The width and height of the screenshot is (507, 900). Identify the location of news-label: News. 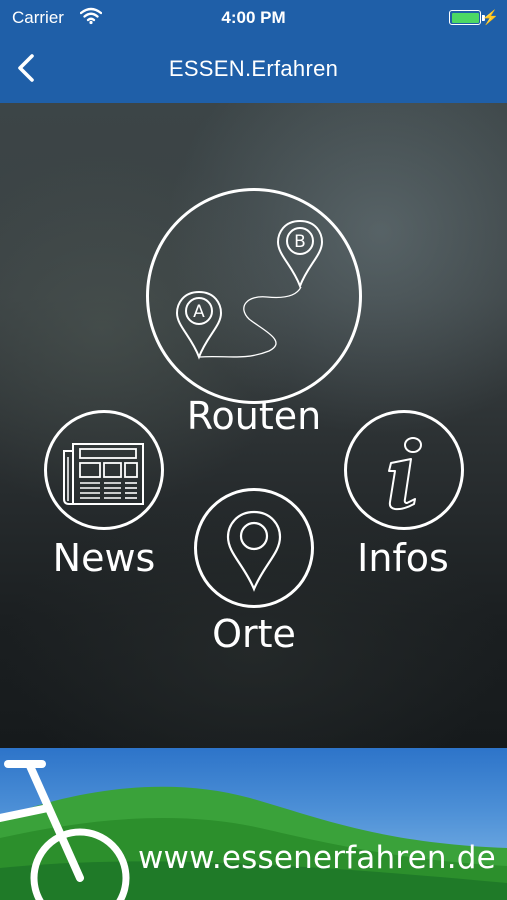
(104, 558).